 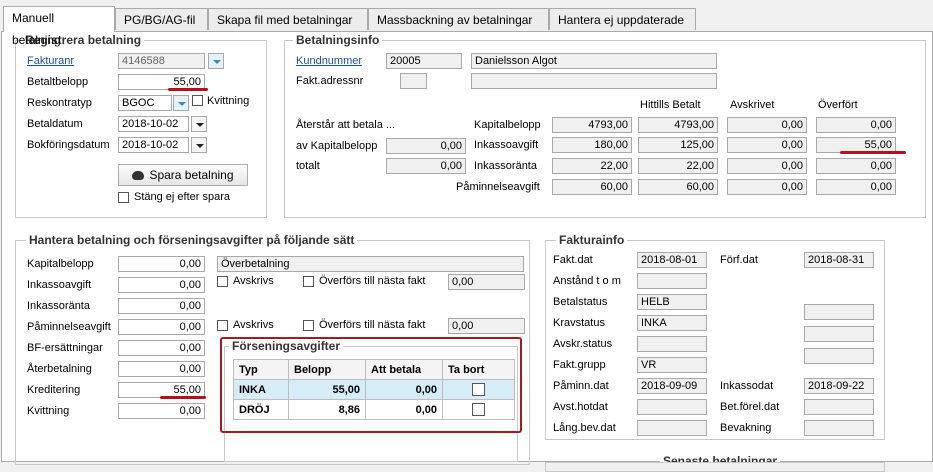 What do you see at coordinates (161, 61) in the screenshot?
I see `fakturanr-field: 4146588` at bounding box center [161, 61].